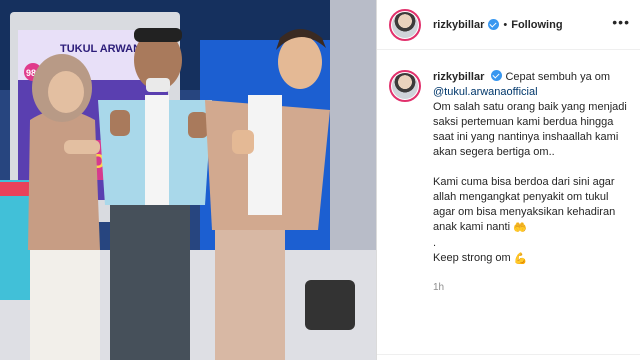  What do you see at coordinates (472, 258) in the screenshot?
I see `caption-para3-text: Keep strong om` at bounding box center [472, 258].